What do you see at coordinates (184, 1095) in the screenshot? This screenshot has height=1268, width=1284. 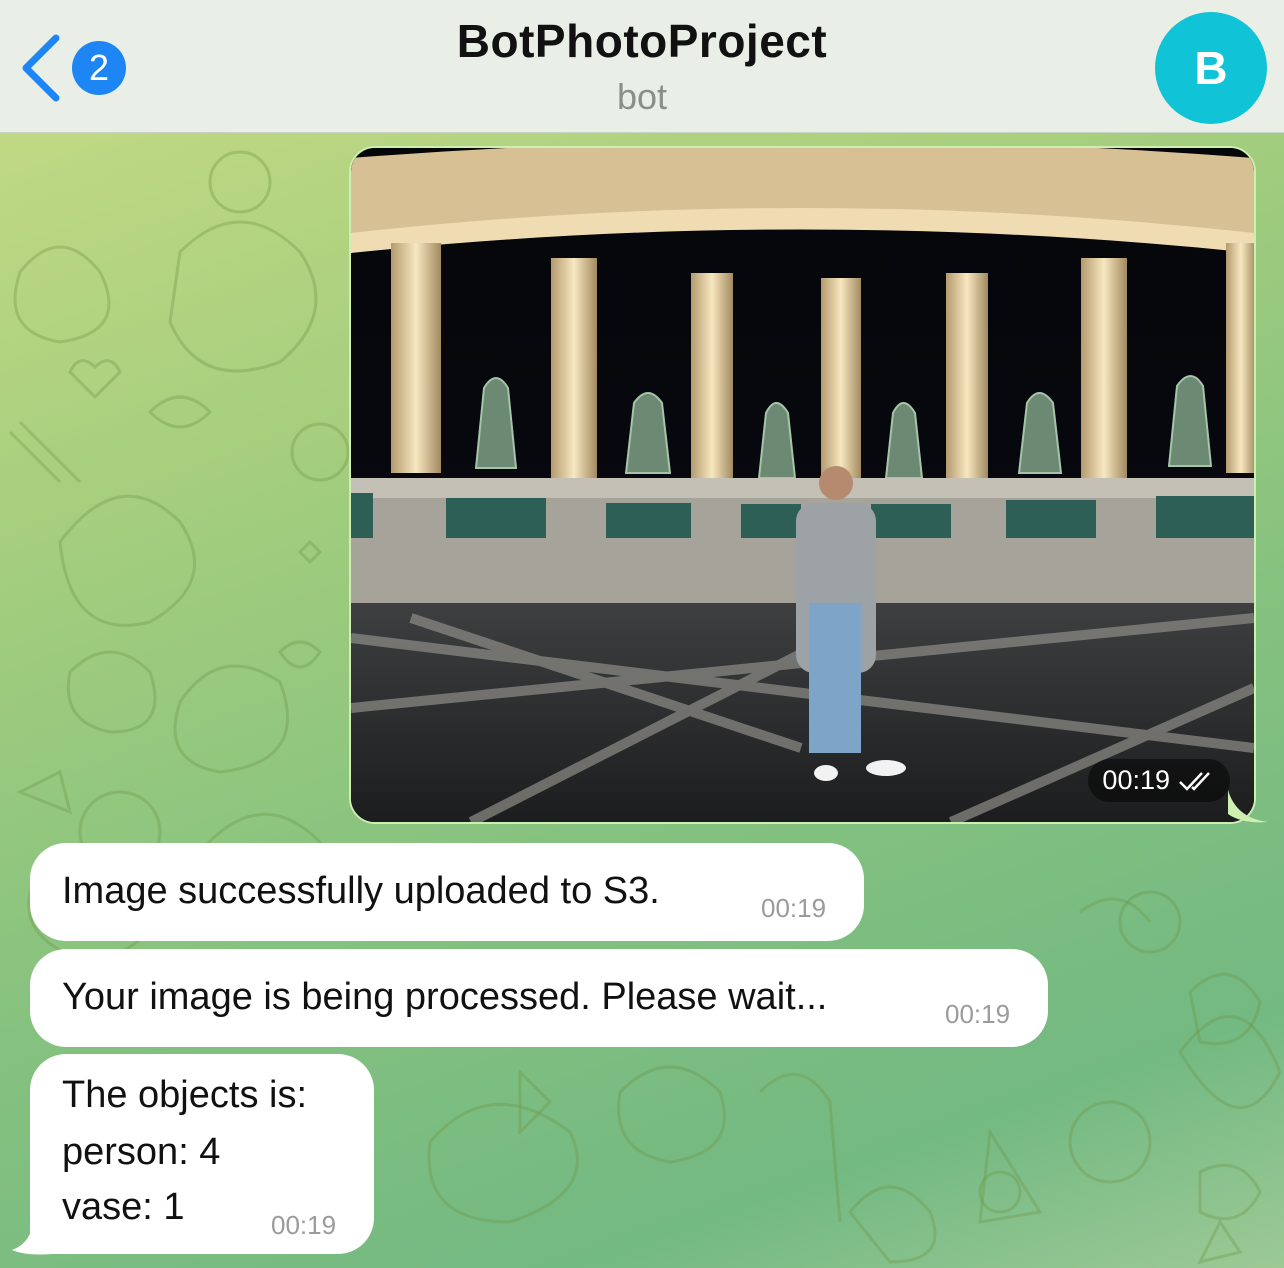 I see `message-text-line: The objects is:` at bounding box center [184, 1095].